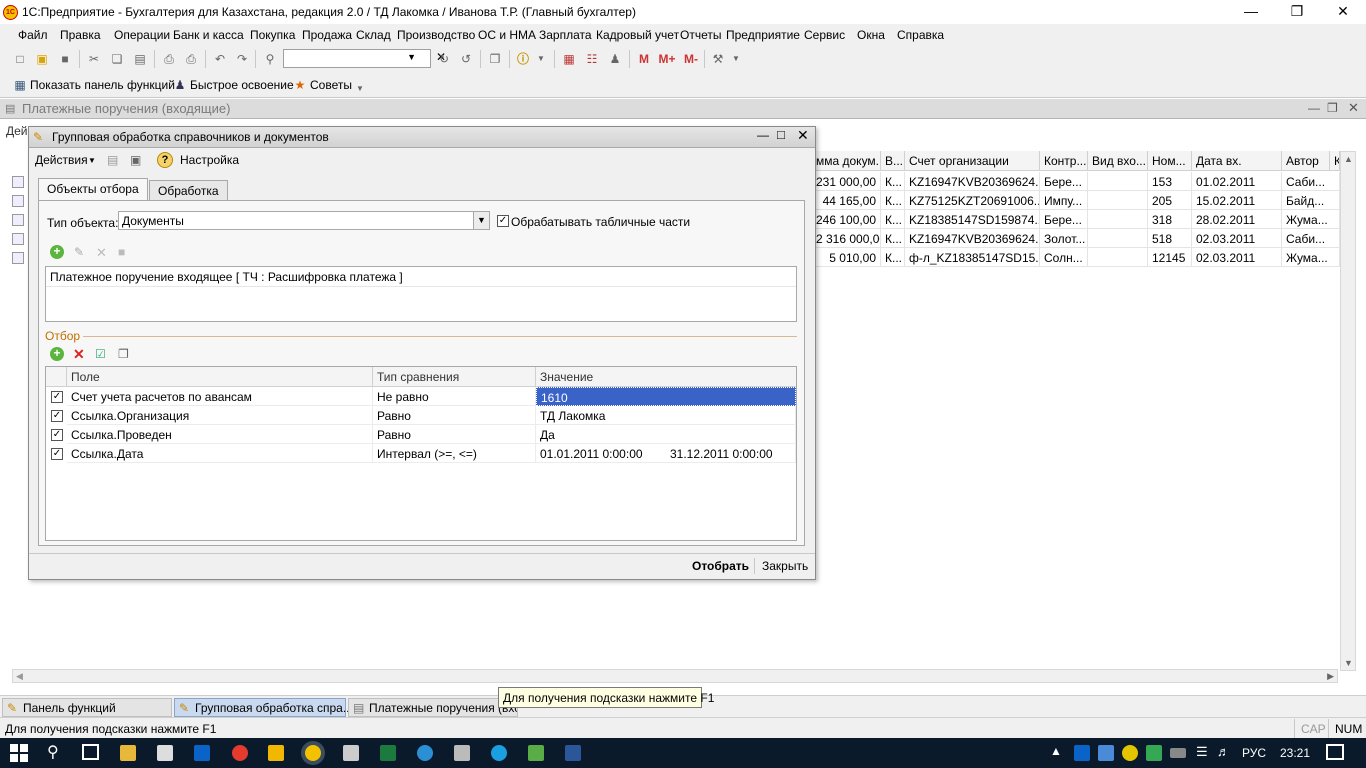  What do you see at coordinates (675, 676) in the screenshot?
I see `horizontal-scrollbar: ◀ ▶` at bounding box center [675, 676].